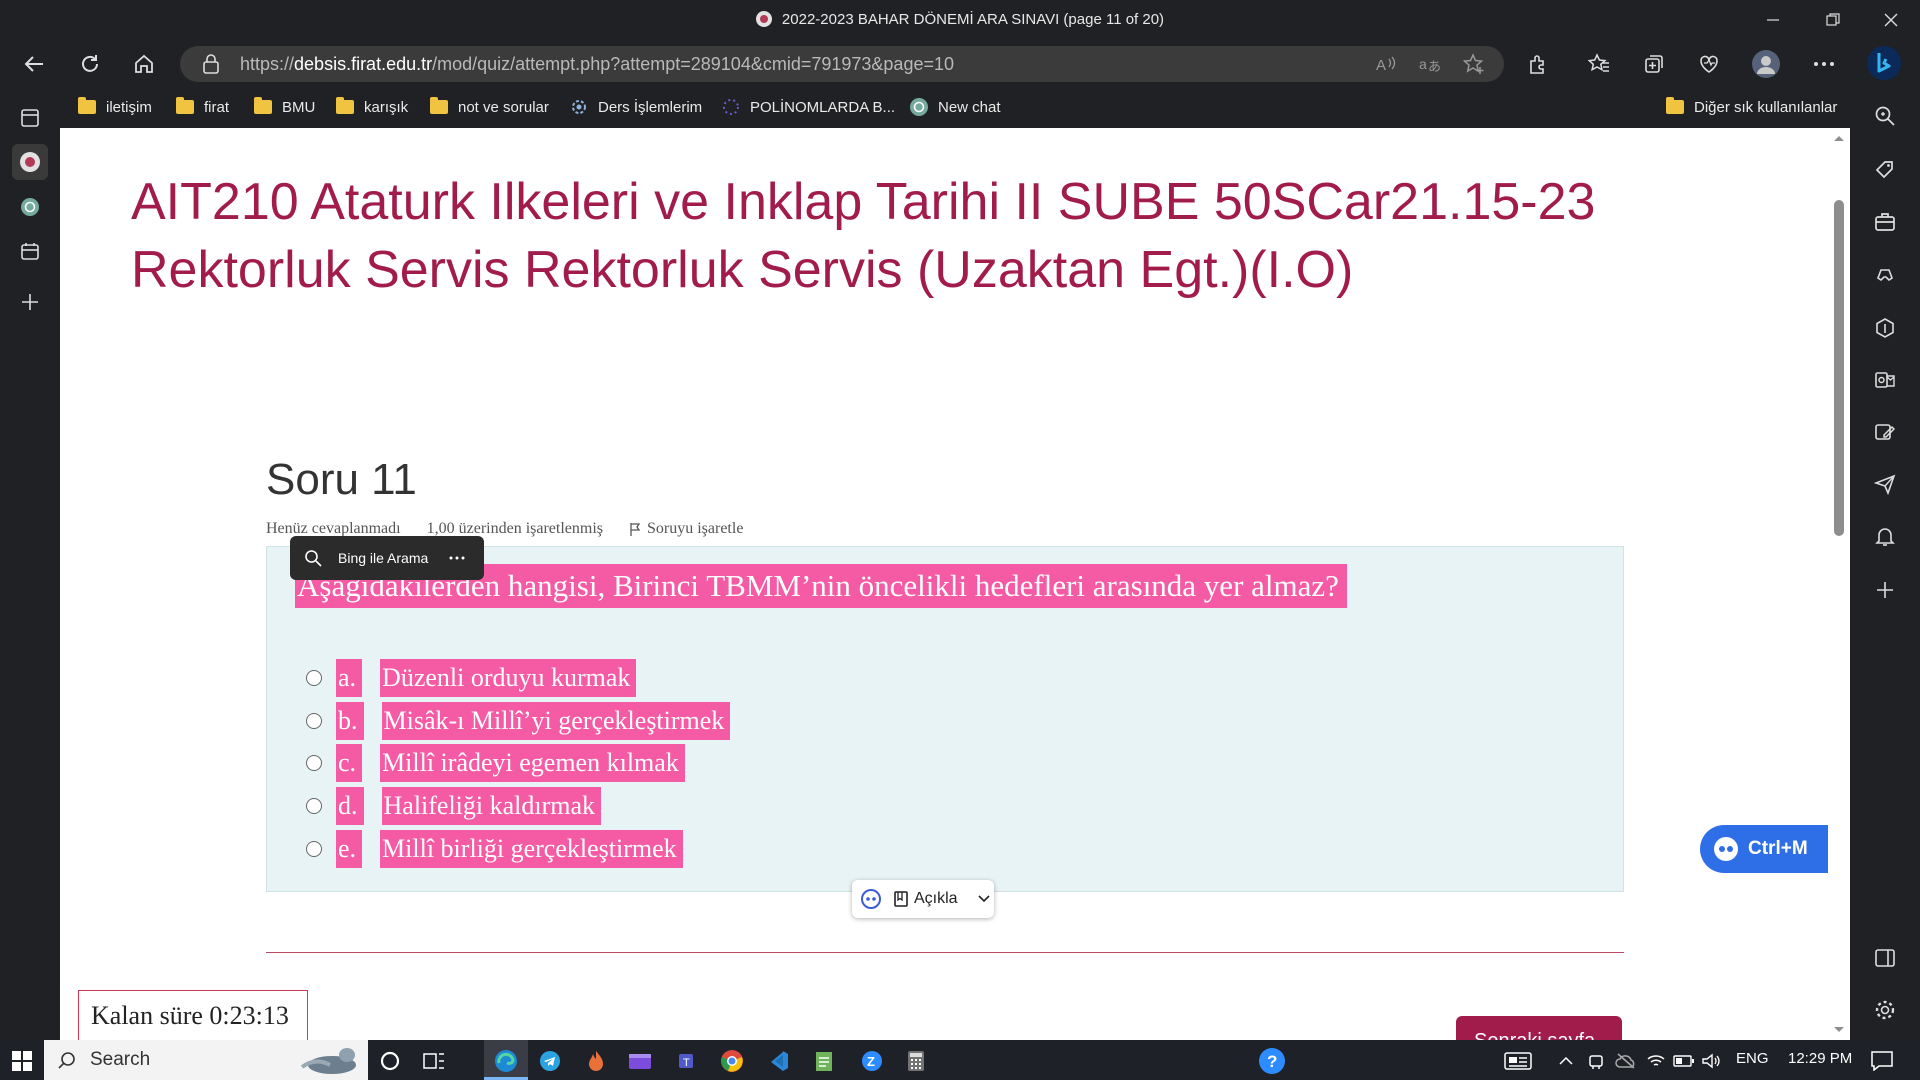 This screenshot has height=1080, width=1920. Describe the element at coordinates (211, 64) in the screenshot. I see `lock-icon` at that location.